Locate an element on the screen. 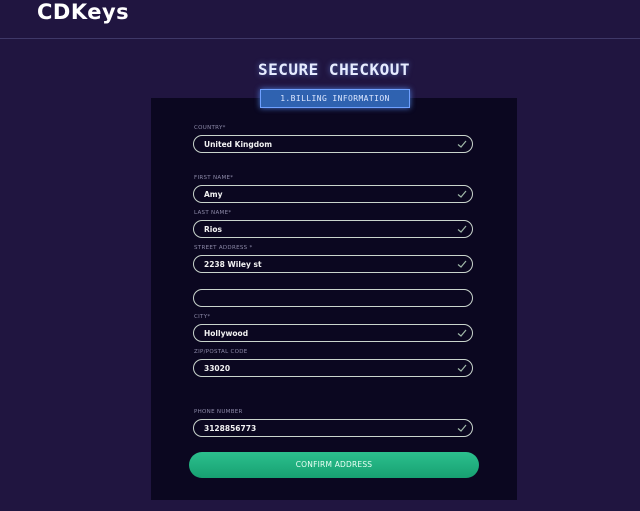 The width and height of the screenshot is (640, 511). city-field: Hollywood is located at coordinates (333, 333).